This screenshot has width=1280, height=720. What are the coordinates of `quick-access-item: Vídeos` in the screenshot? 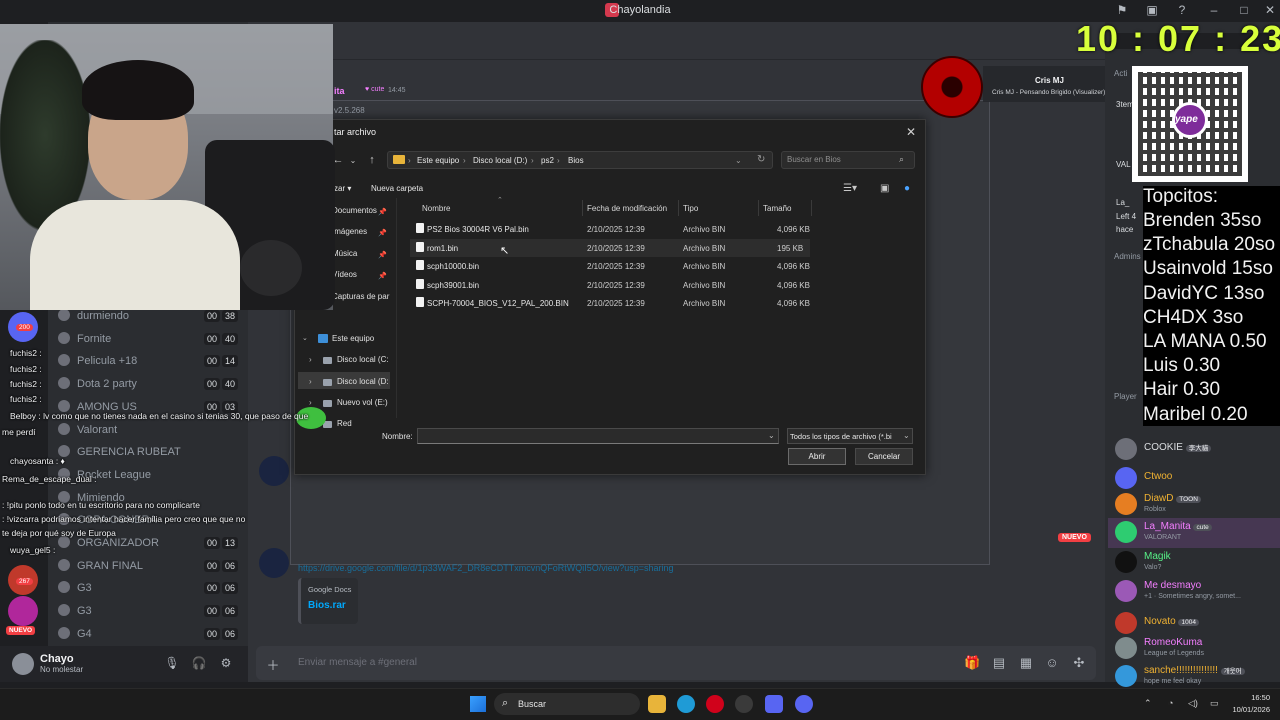 It's located at (344, 274).